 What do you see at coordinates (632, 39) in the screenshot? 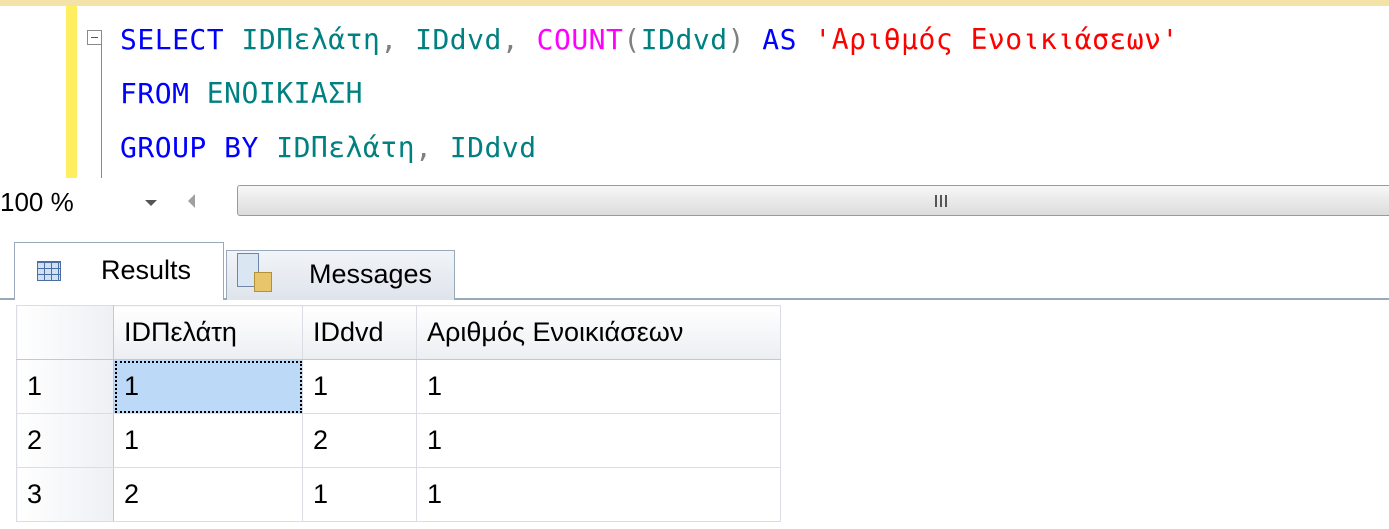
I see `code-token: (` at bounding box center [632, 39].